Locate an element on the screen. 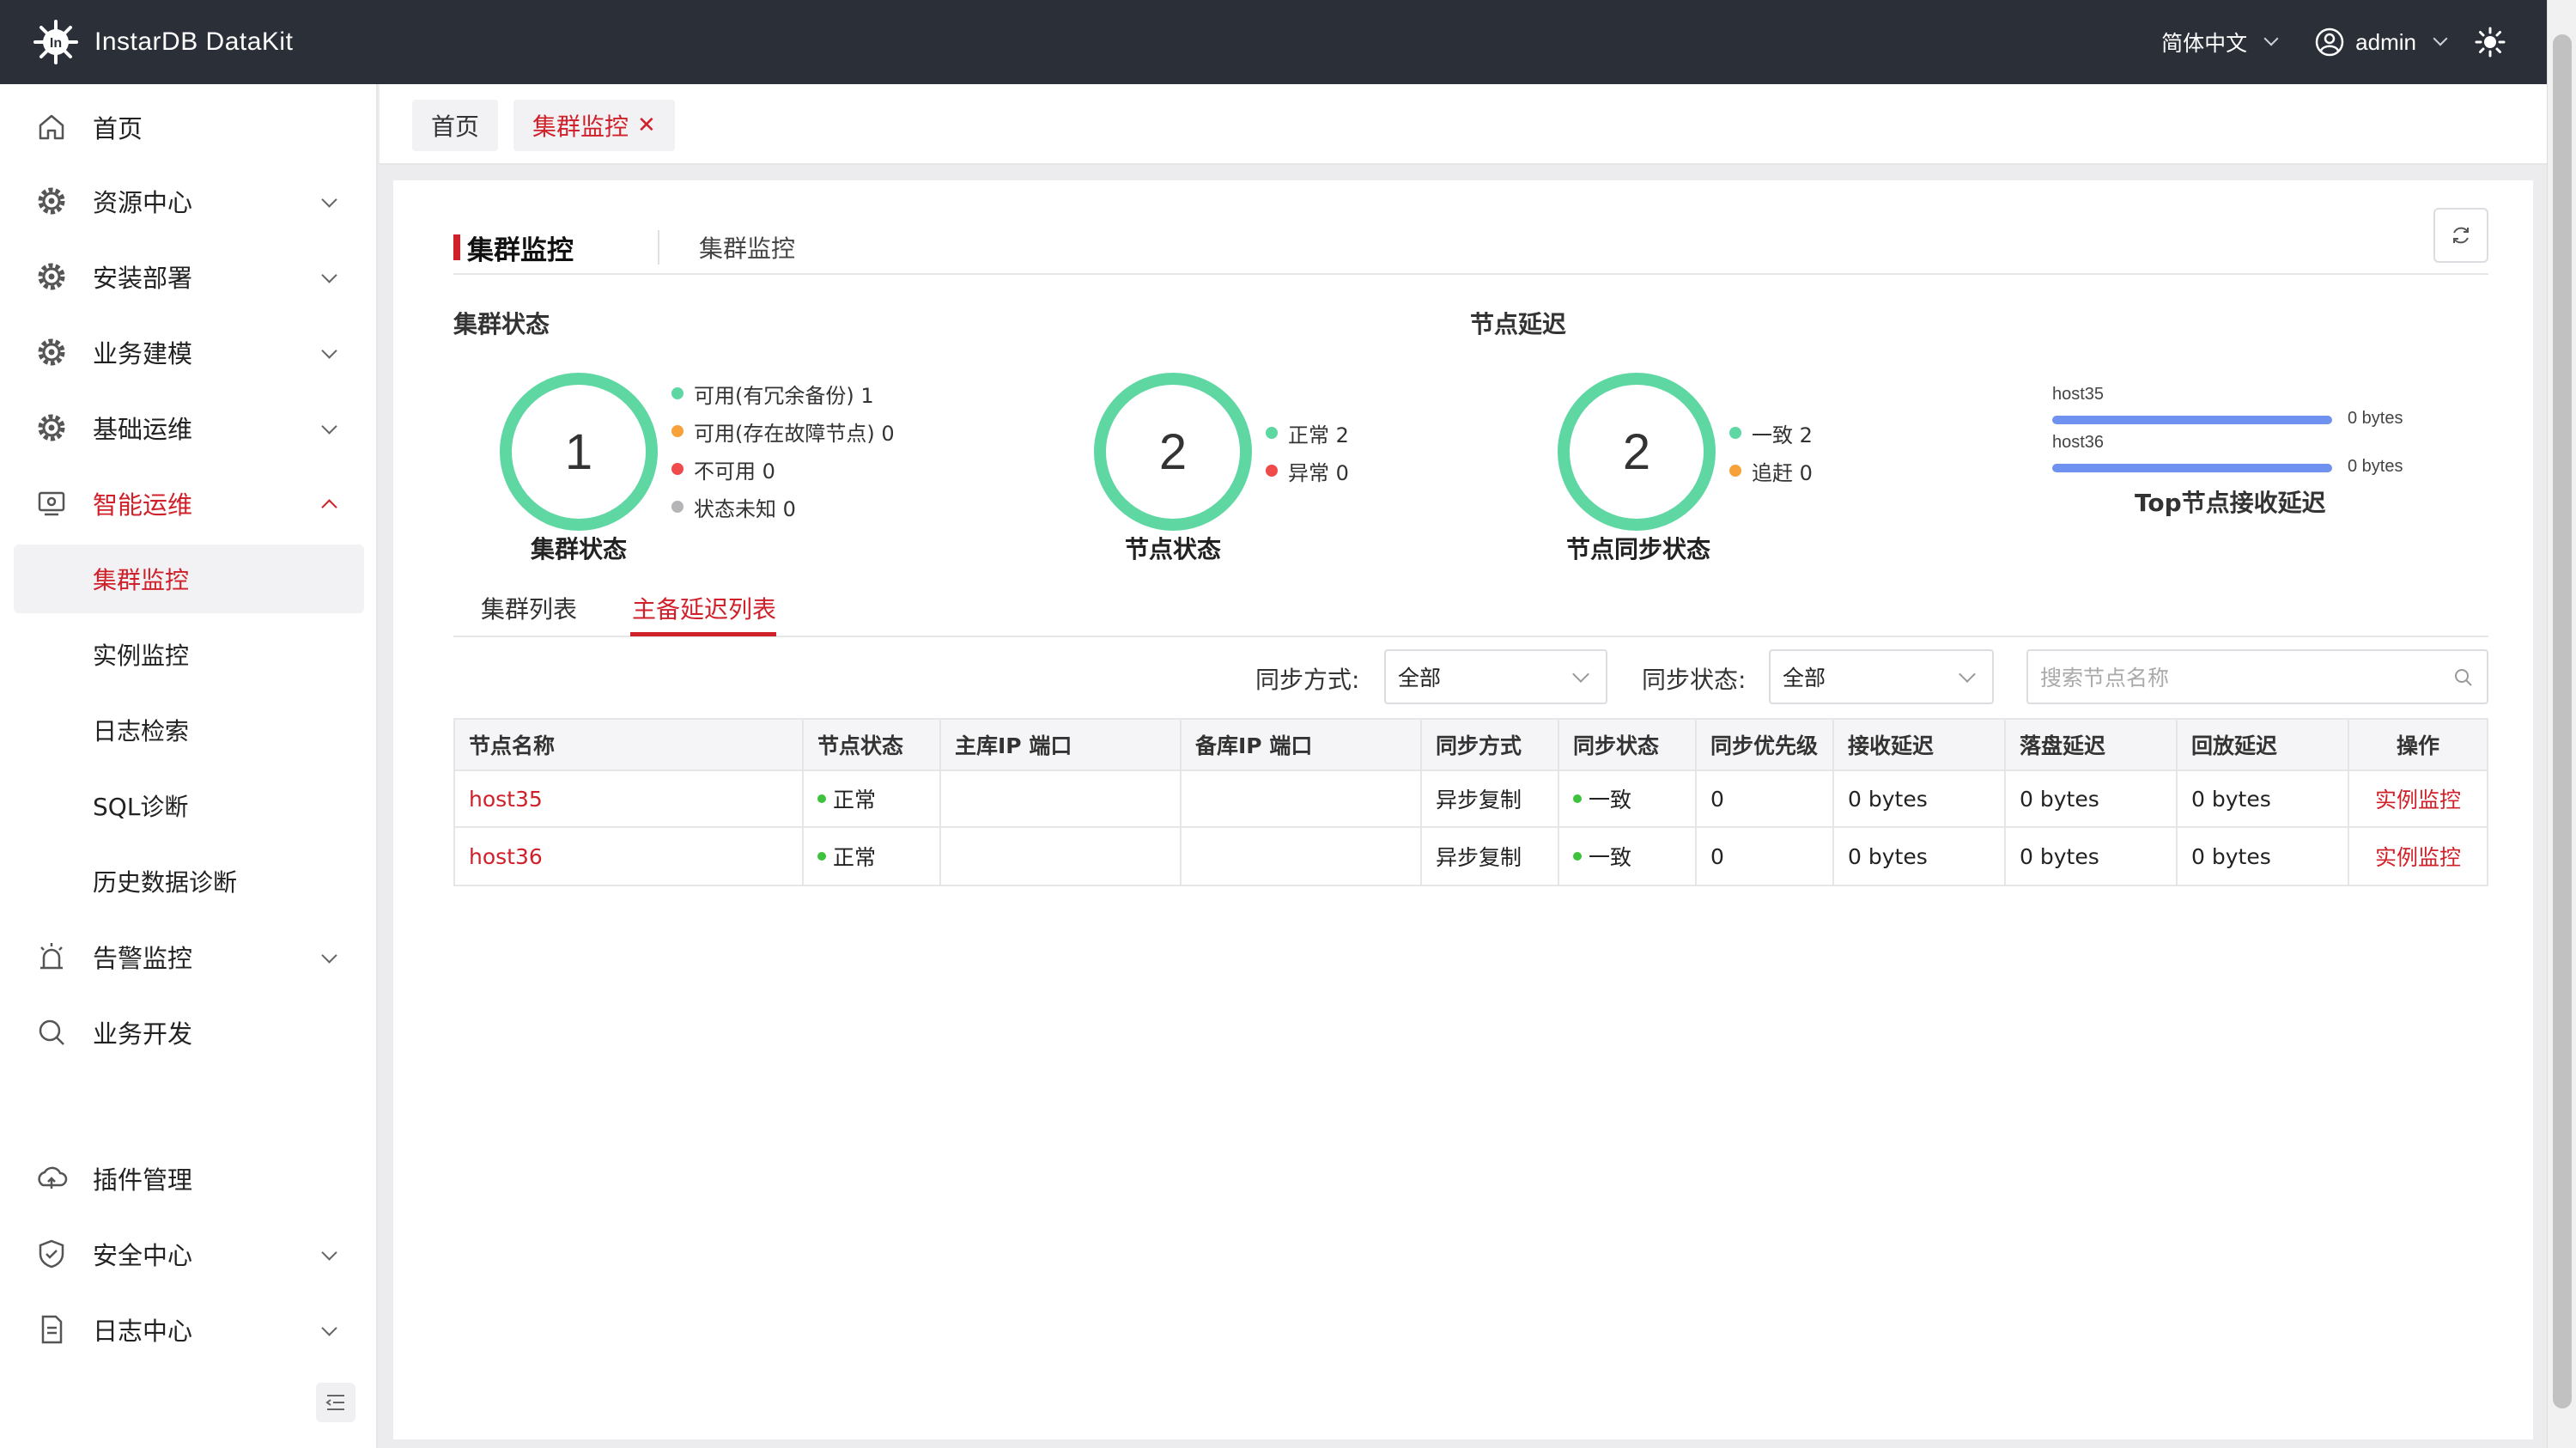 This screenshot has height=1448, width=2576. sync-status-select: 全部 is located at coordinates (1881, 676).